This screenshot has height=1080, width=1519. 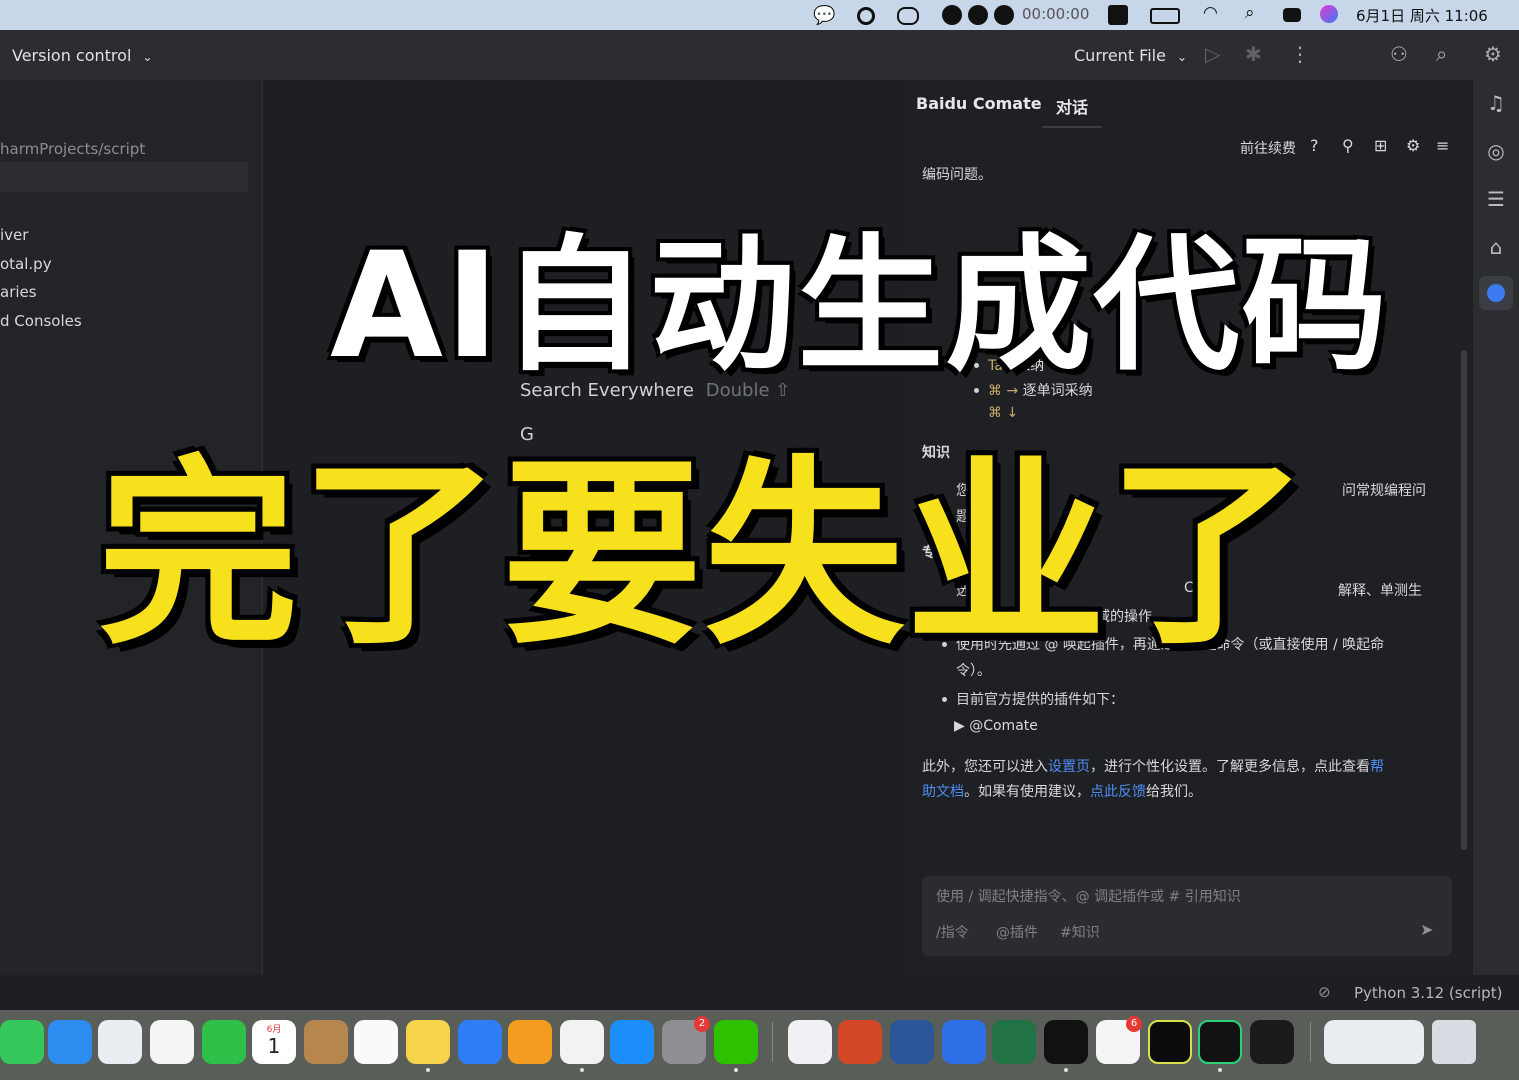 What do you see at coordinates (1454, 1042) in the screenshot?
I see `trash-icon` at bounding box center [1454, 1042].